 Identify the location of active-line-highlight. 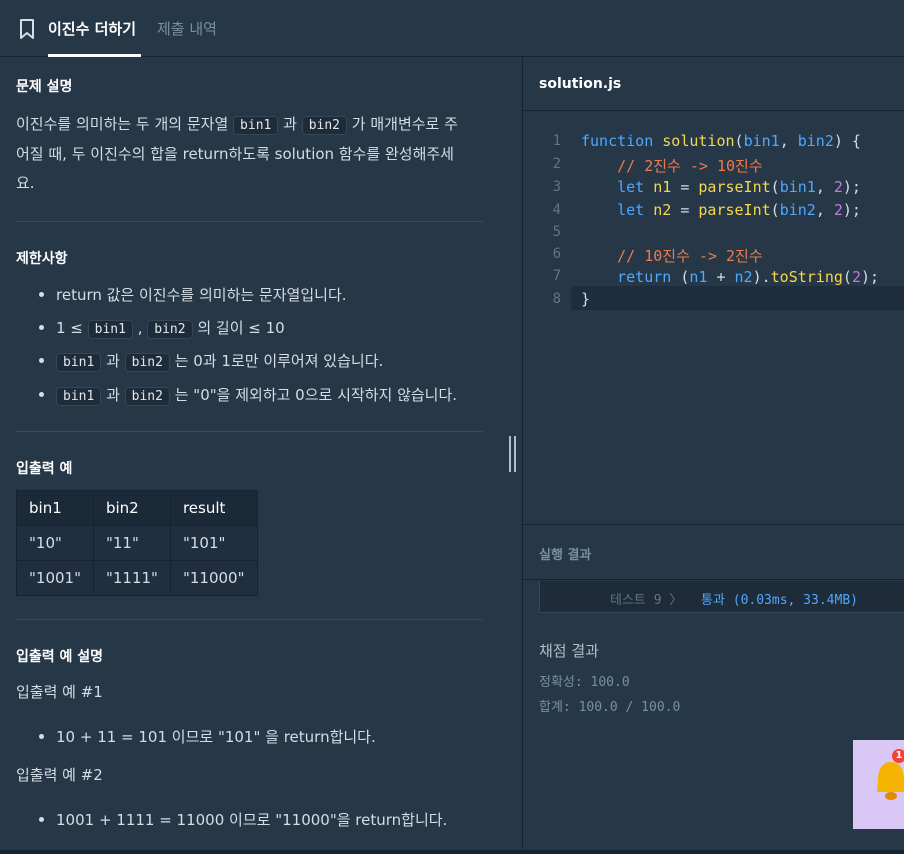
(737, 298).